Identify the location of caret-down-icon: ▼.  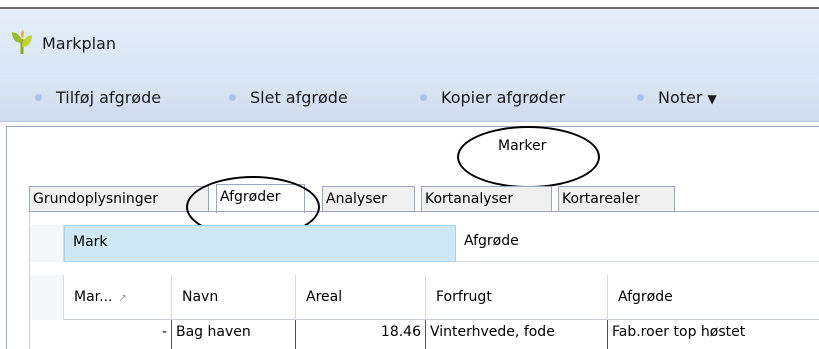
(712, 99).